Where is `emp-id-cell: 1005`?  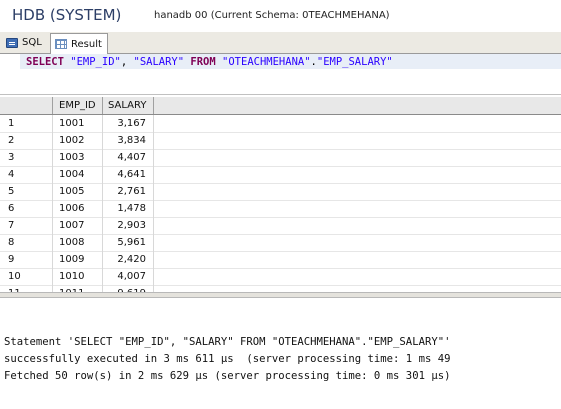 emp-id-cell: 1005 is located at coordinates (78, 191).